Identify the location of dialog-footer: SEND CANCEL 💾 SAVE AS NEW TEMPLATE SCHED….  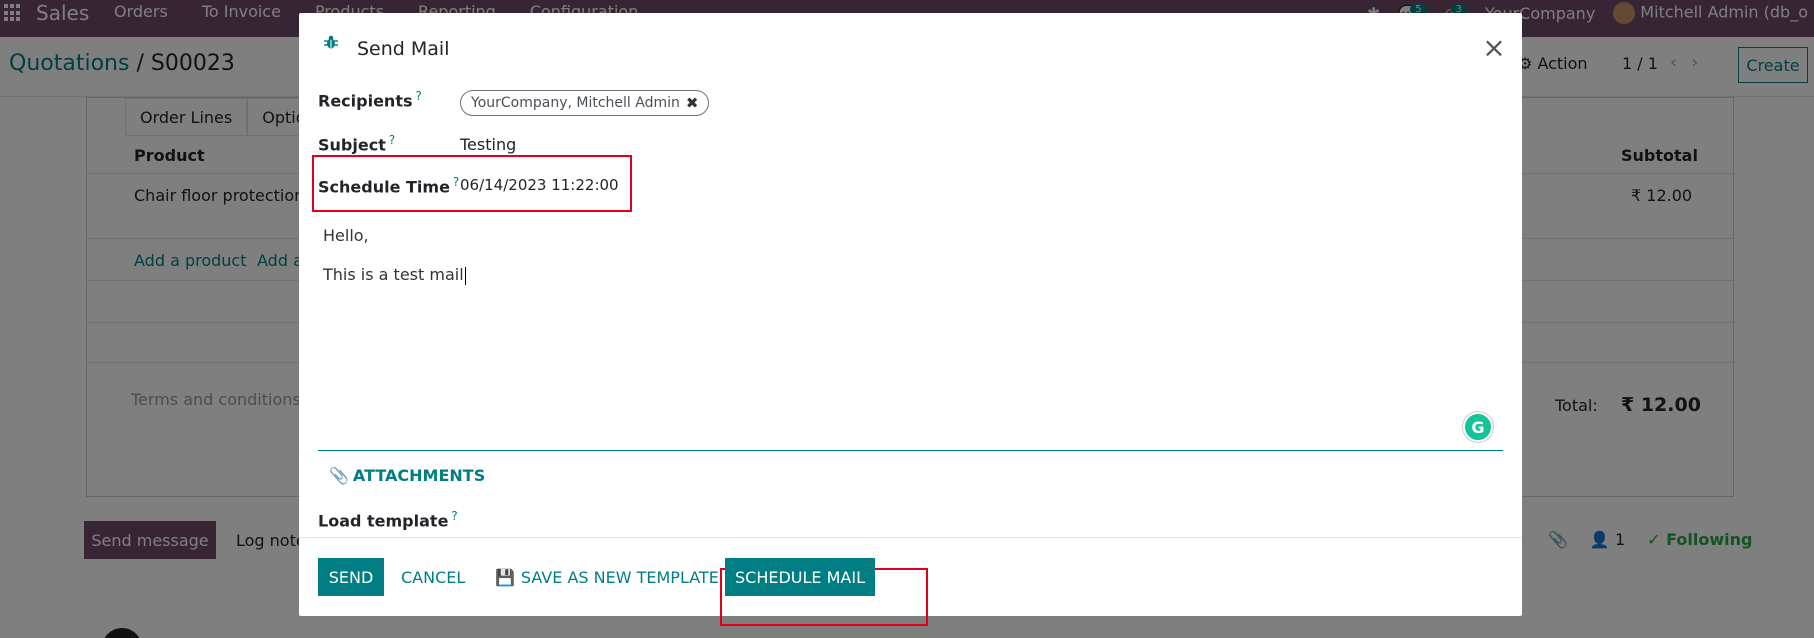
(910, 581).